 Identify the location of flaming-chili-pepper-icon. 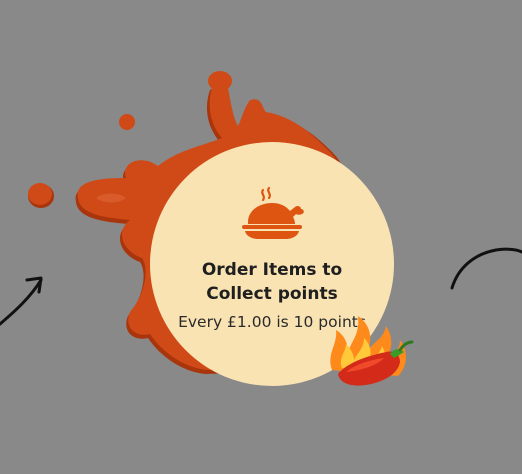
(372, 351).